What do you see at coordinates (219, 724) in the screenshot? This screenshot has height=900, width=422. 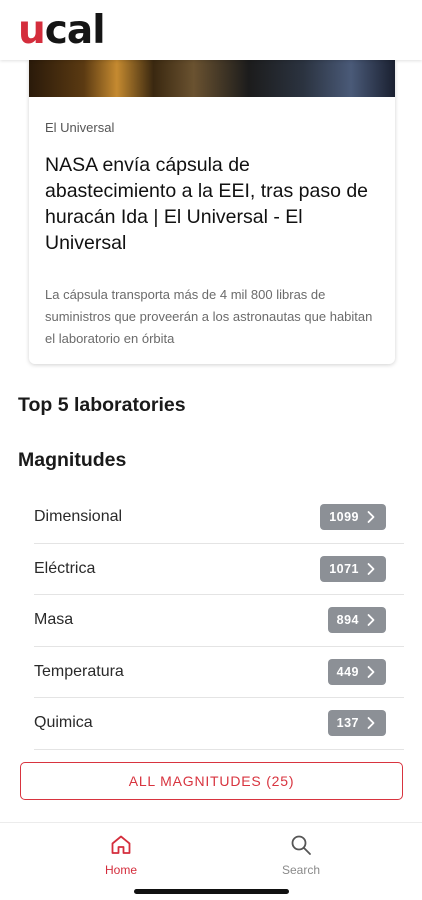 I see `magnitude-row-quimica: Quimica 137` at bounding box center [219, 724].